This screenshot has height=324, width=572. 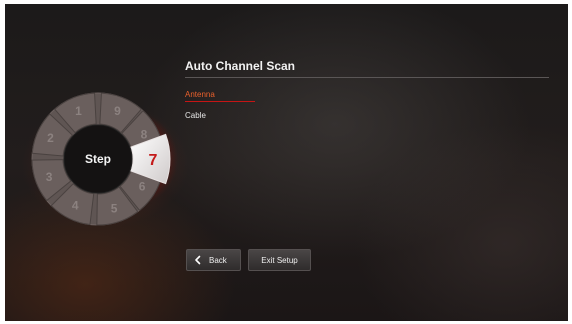 I want to click on exit-setup-button: Exit Setup, so click(x=279, y=260).